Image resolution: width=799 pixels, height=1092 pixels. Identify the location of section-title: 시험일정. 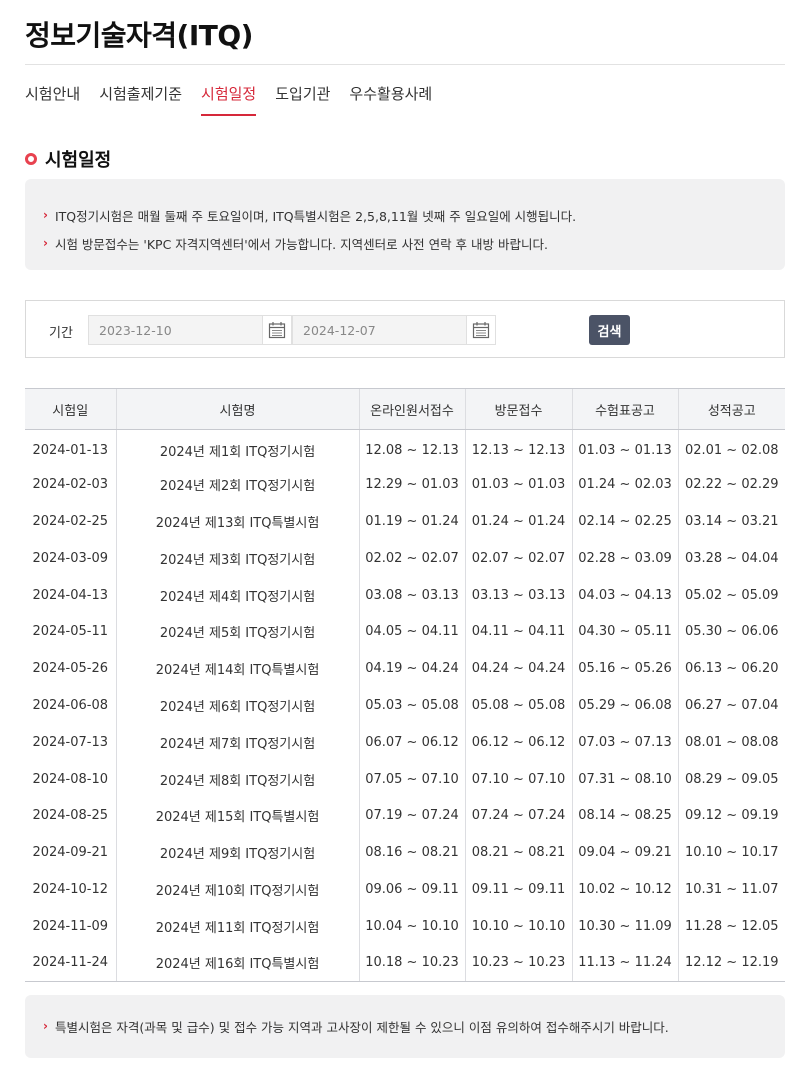
(78, 160).